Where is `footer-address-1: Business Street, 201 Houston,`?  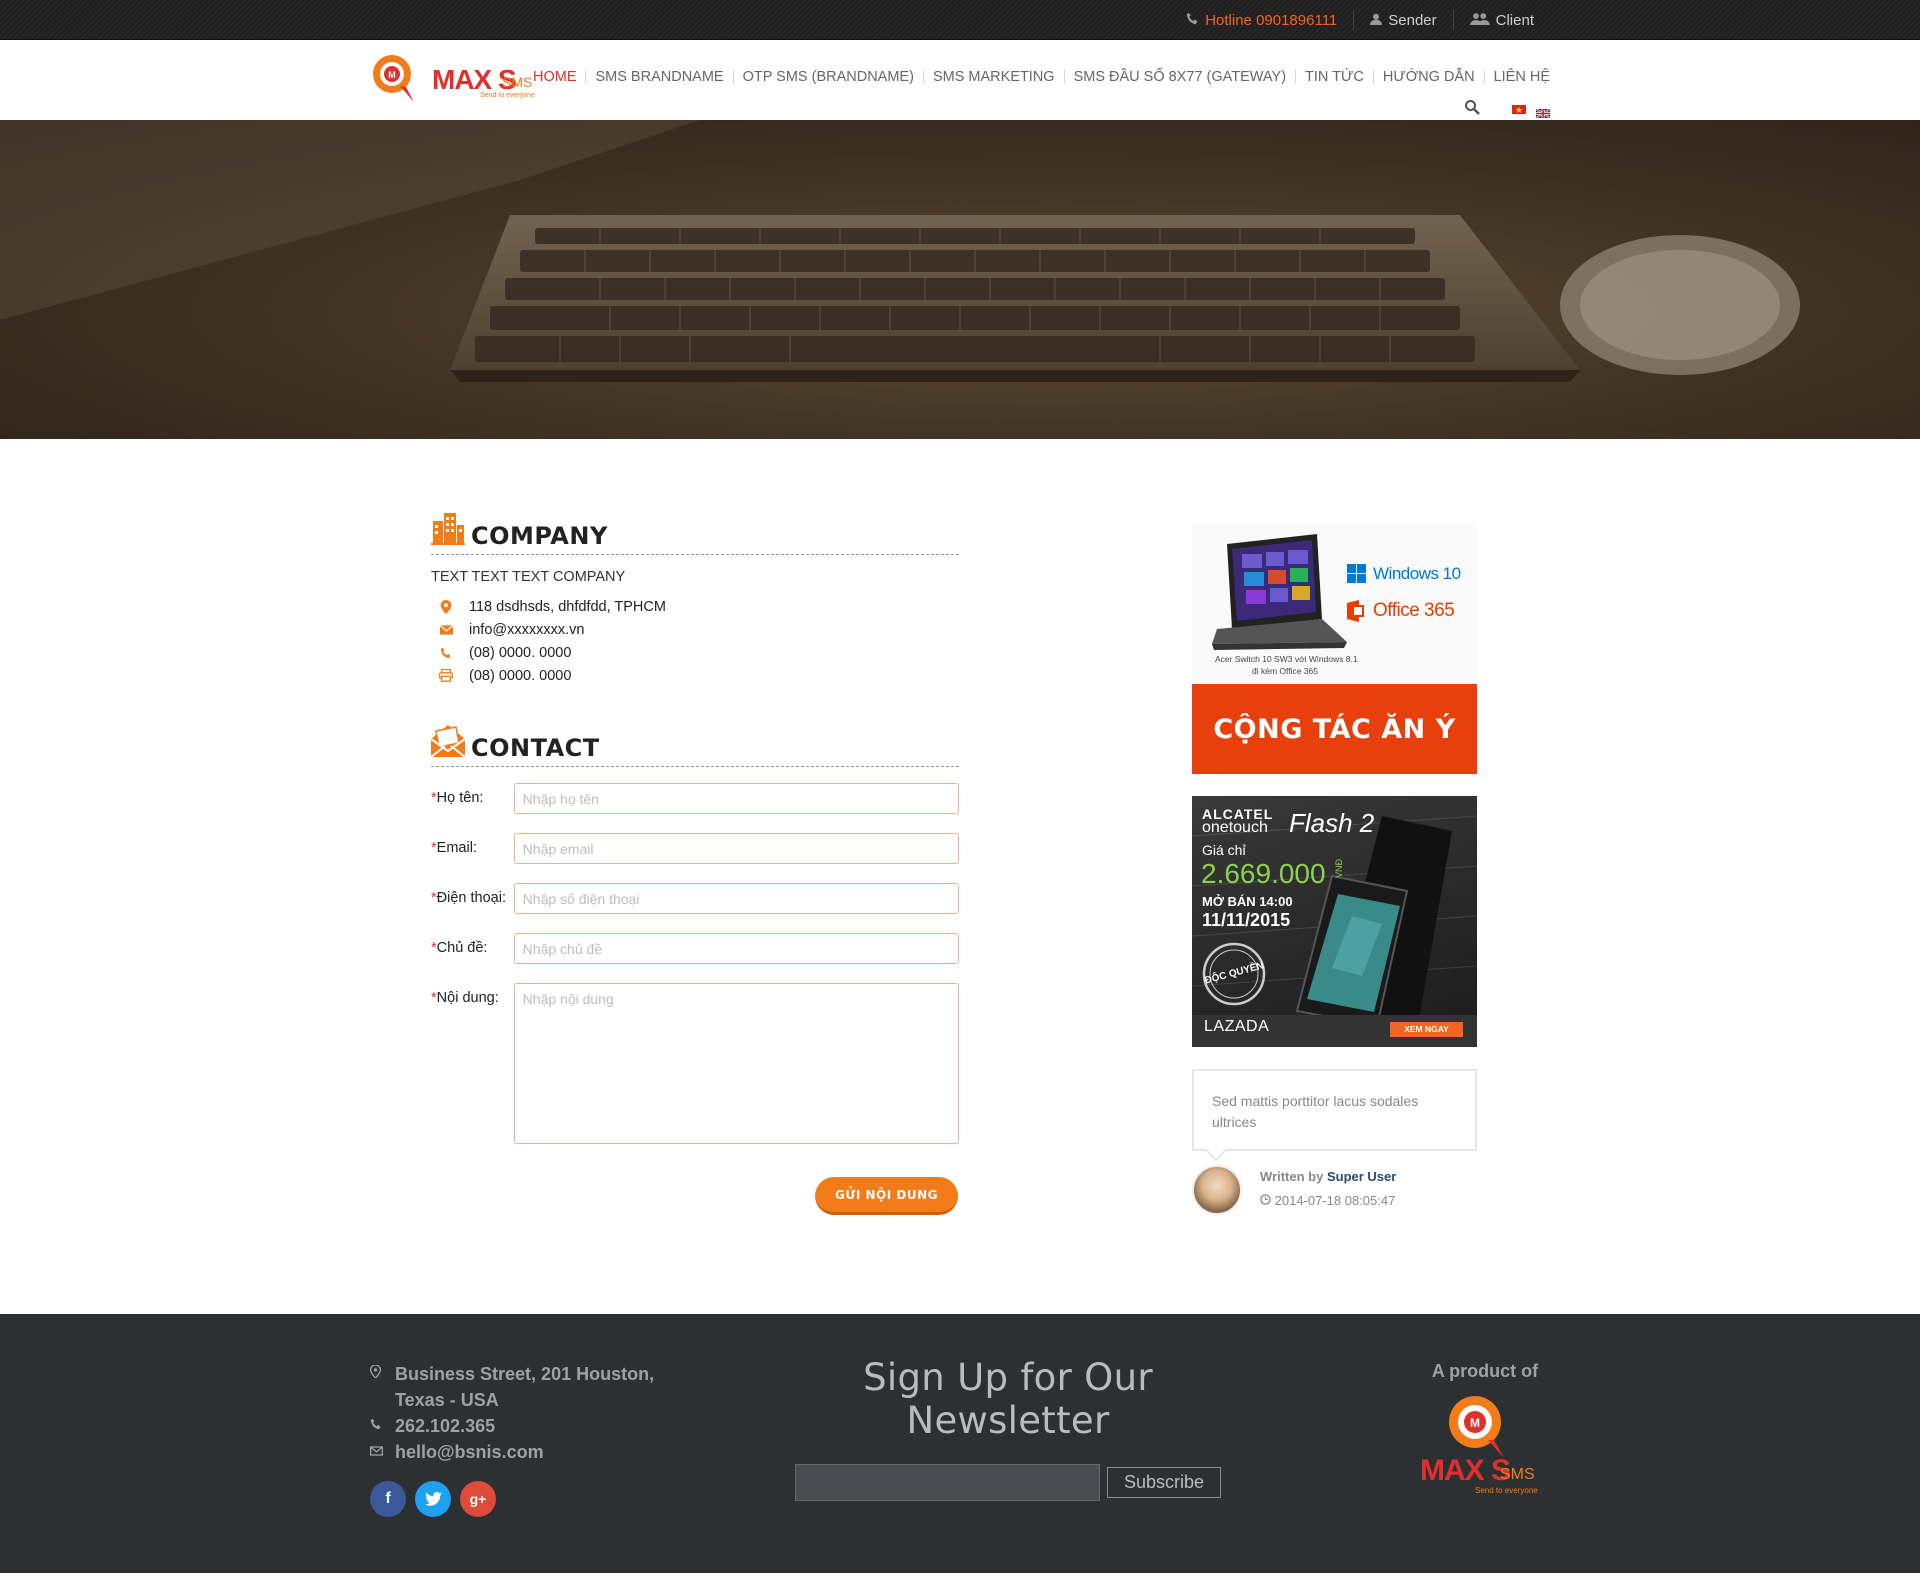 footer-address-1: Business Street, 201 Houston, is located at coordinates (525, 1374).